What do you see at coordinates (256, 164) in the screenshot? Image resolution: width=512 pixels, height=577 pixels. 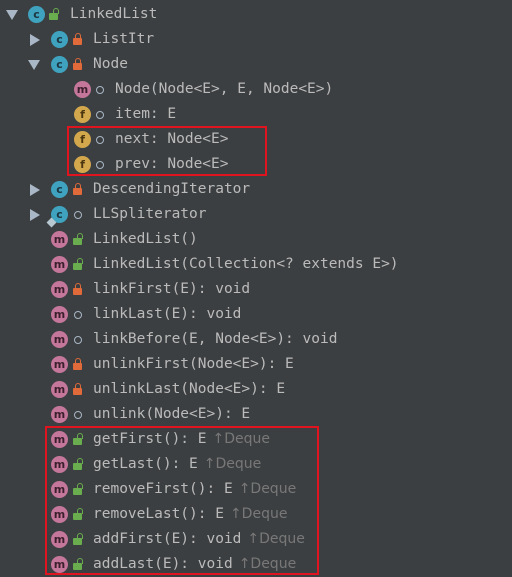 I see `tree-node-prev-field: f prev: Node<E>` at bounding box center [256, 164].